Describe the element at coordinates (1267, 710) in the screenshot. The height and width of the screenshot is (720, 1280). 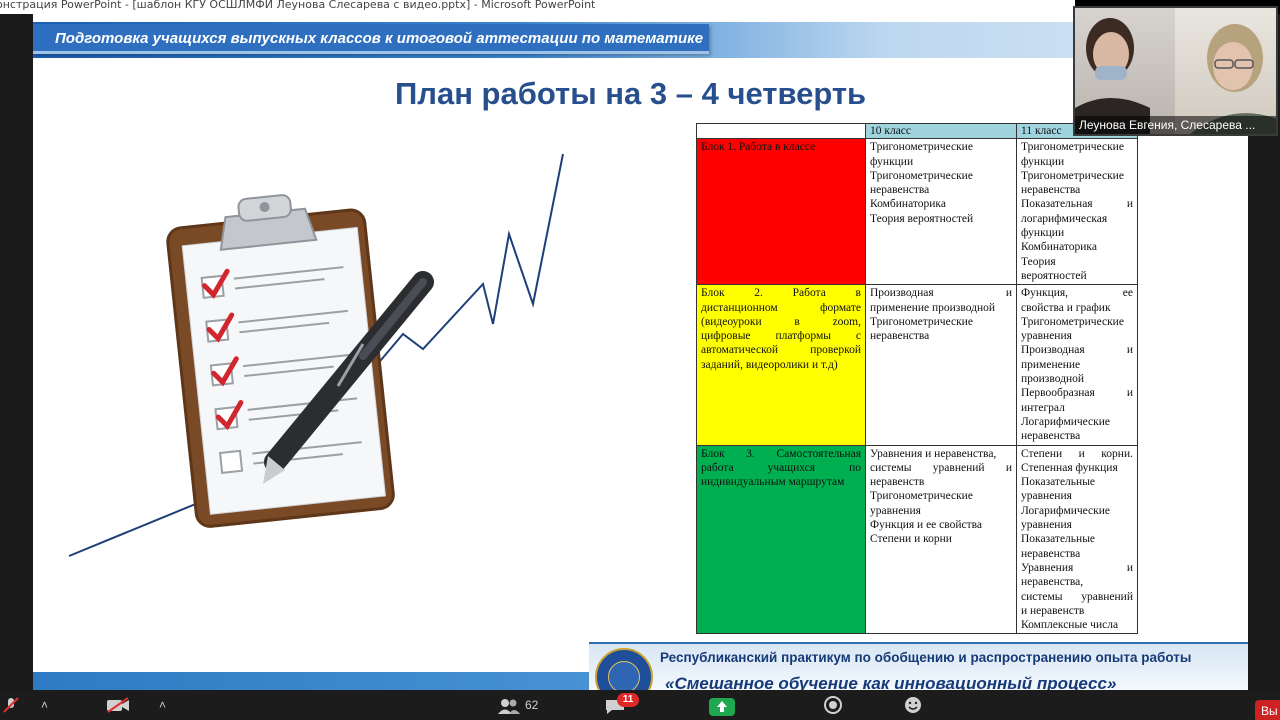
I see `end-meeting-button: Вы` at that location.